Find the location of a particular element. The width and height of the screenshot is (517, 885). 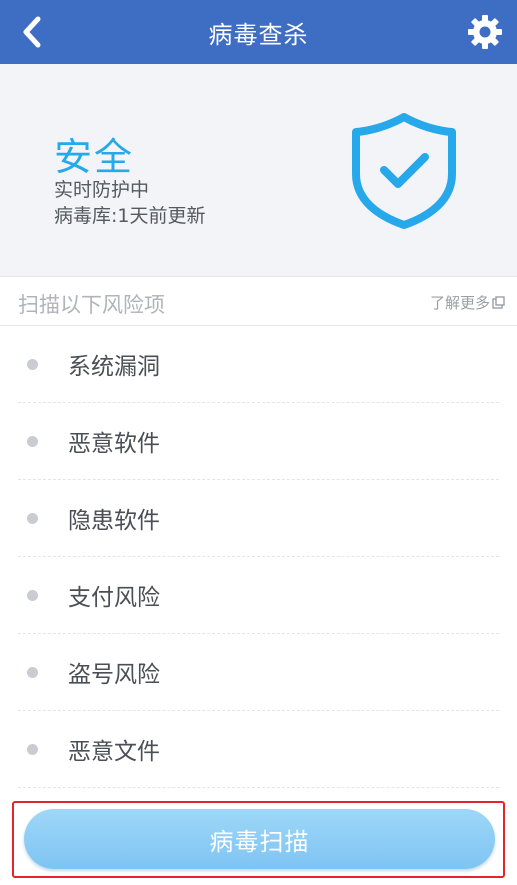

chevron-left-icon is located at coordinates (32, 32).